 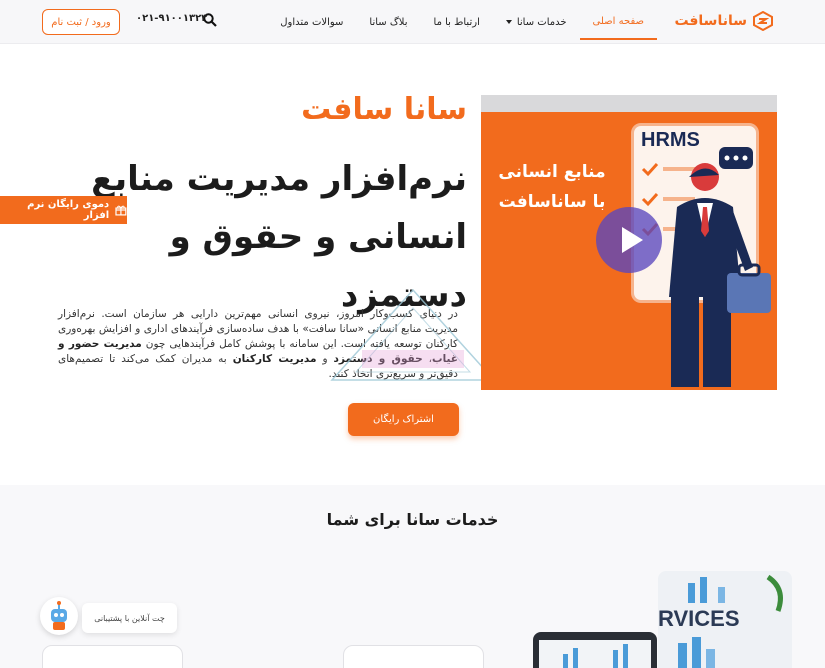 I want to click on services-image: RVICES, so click(x=725, y=619).